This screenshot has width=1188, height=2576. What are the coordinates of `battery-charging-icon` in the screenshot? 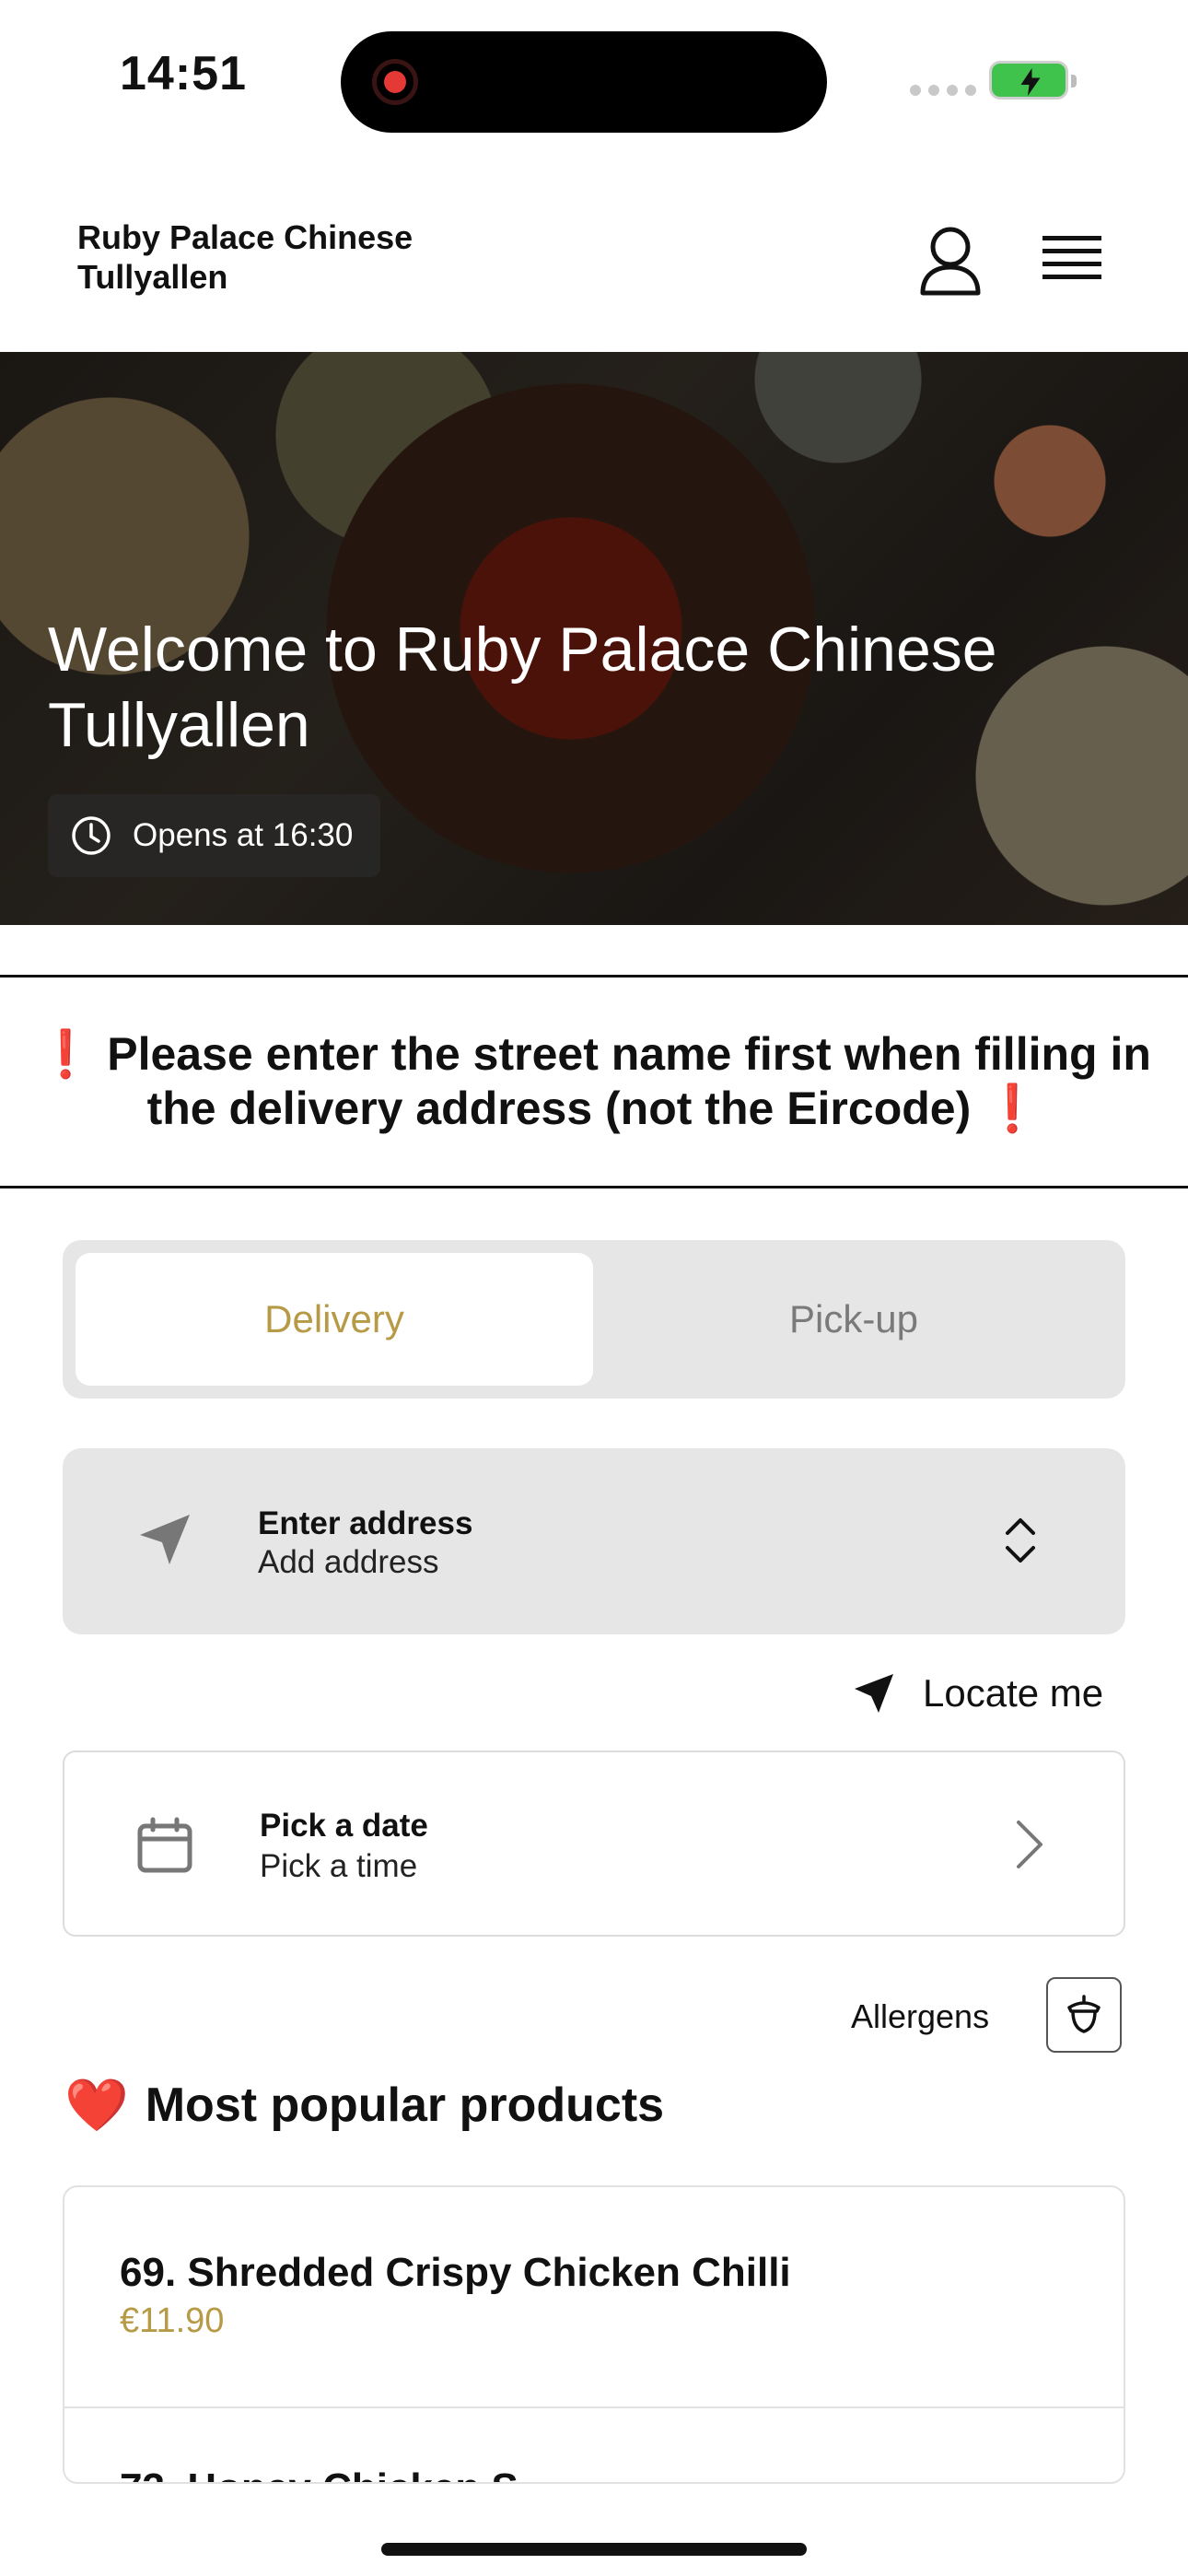 It's located at (1033, 80).